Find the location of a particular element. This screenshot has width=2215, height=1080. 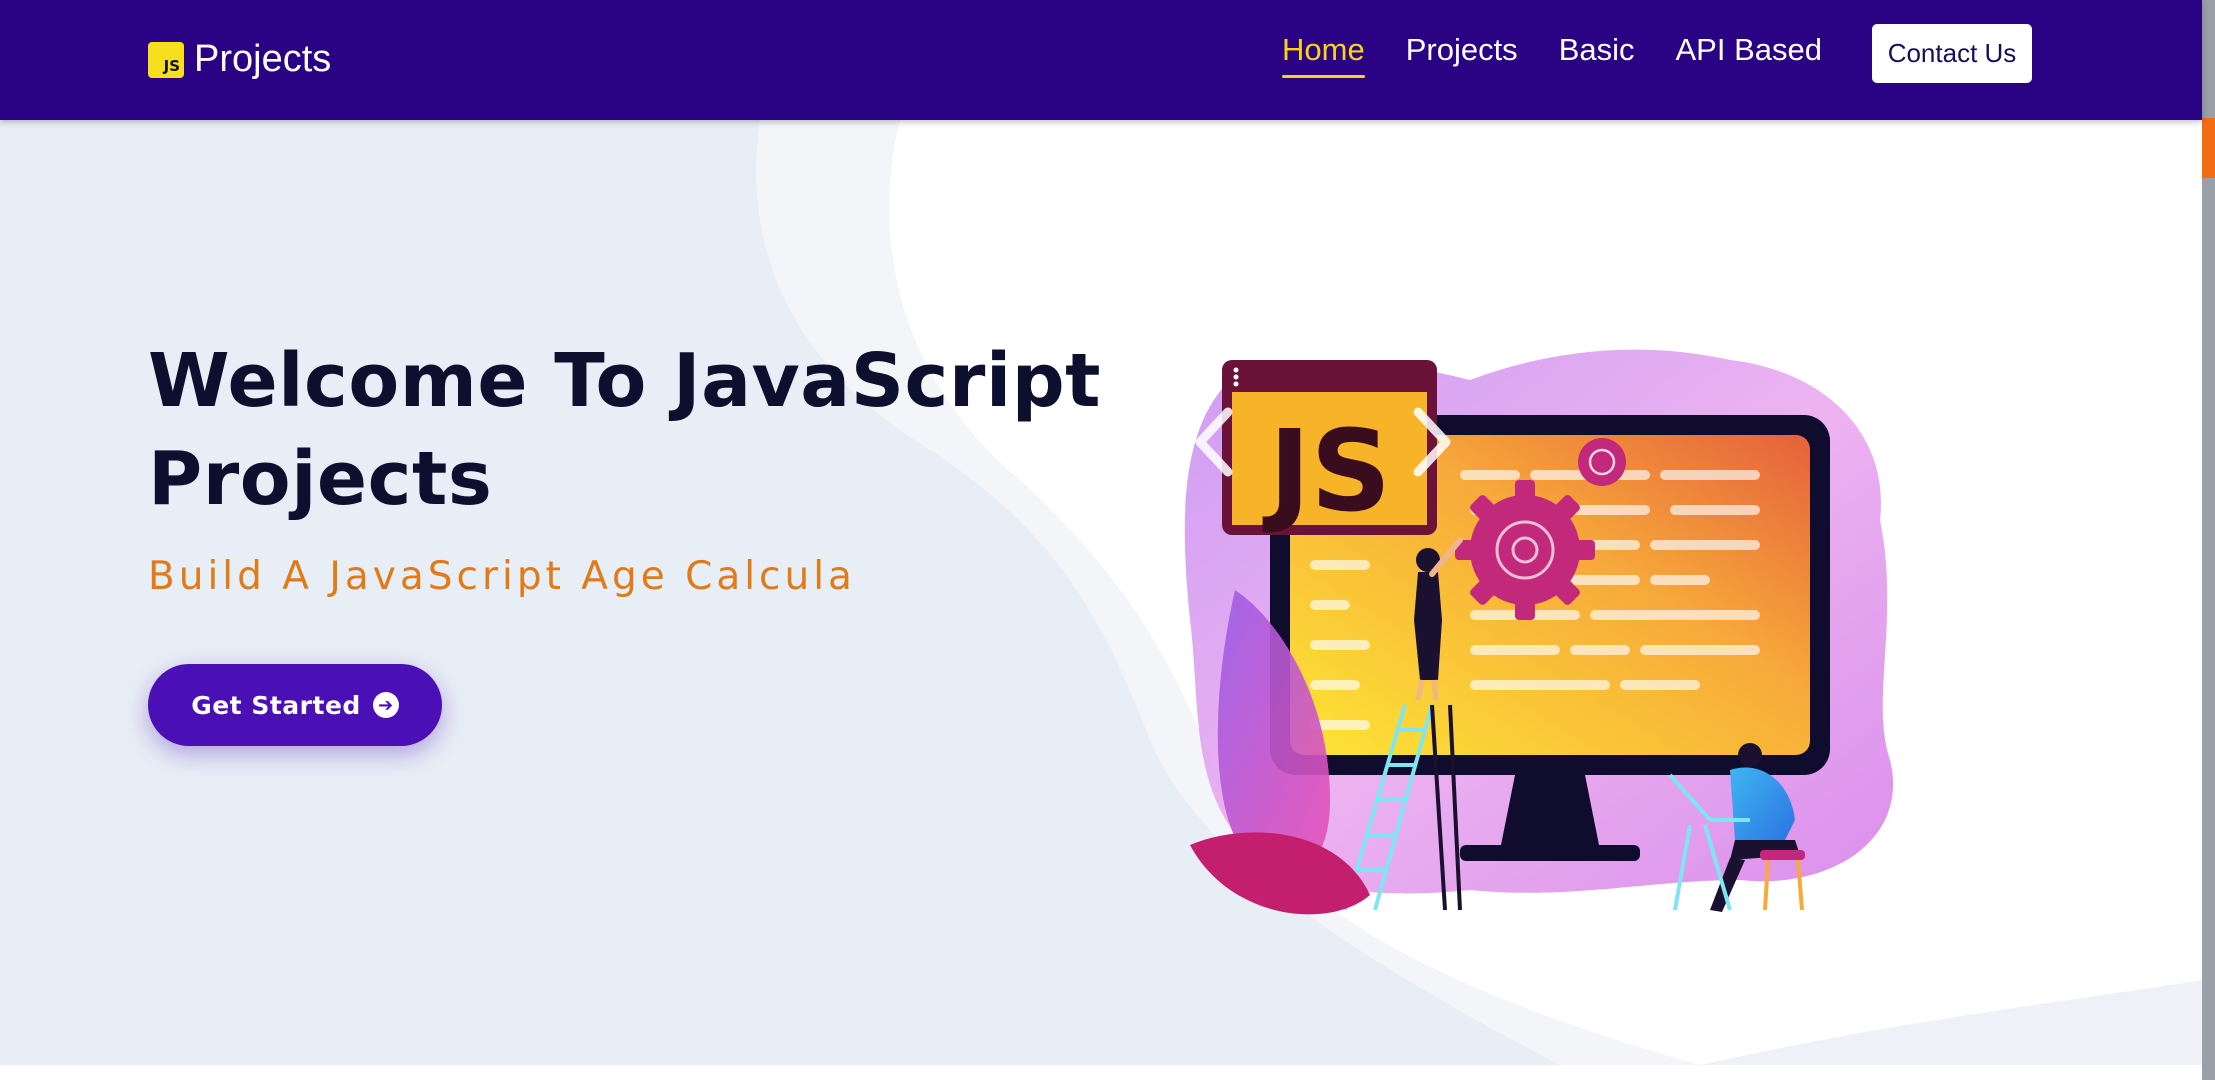

brand-logo: JS Projects is located at coordinates (239, 59).